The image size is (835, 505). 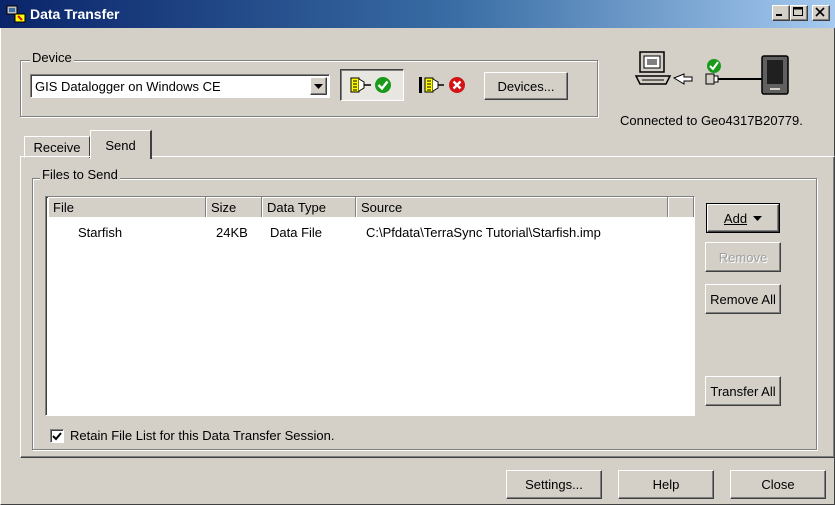 I want to click on maximize-icon, so click(x=798, y=11).